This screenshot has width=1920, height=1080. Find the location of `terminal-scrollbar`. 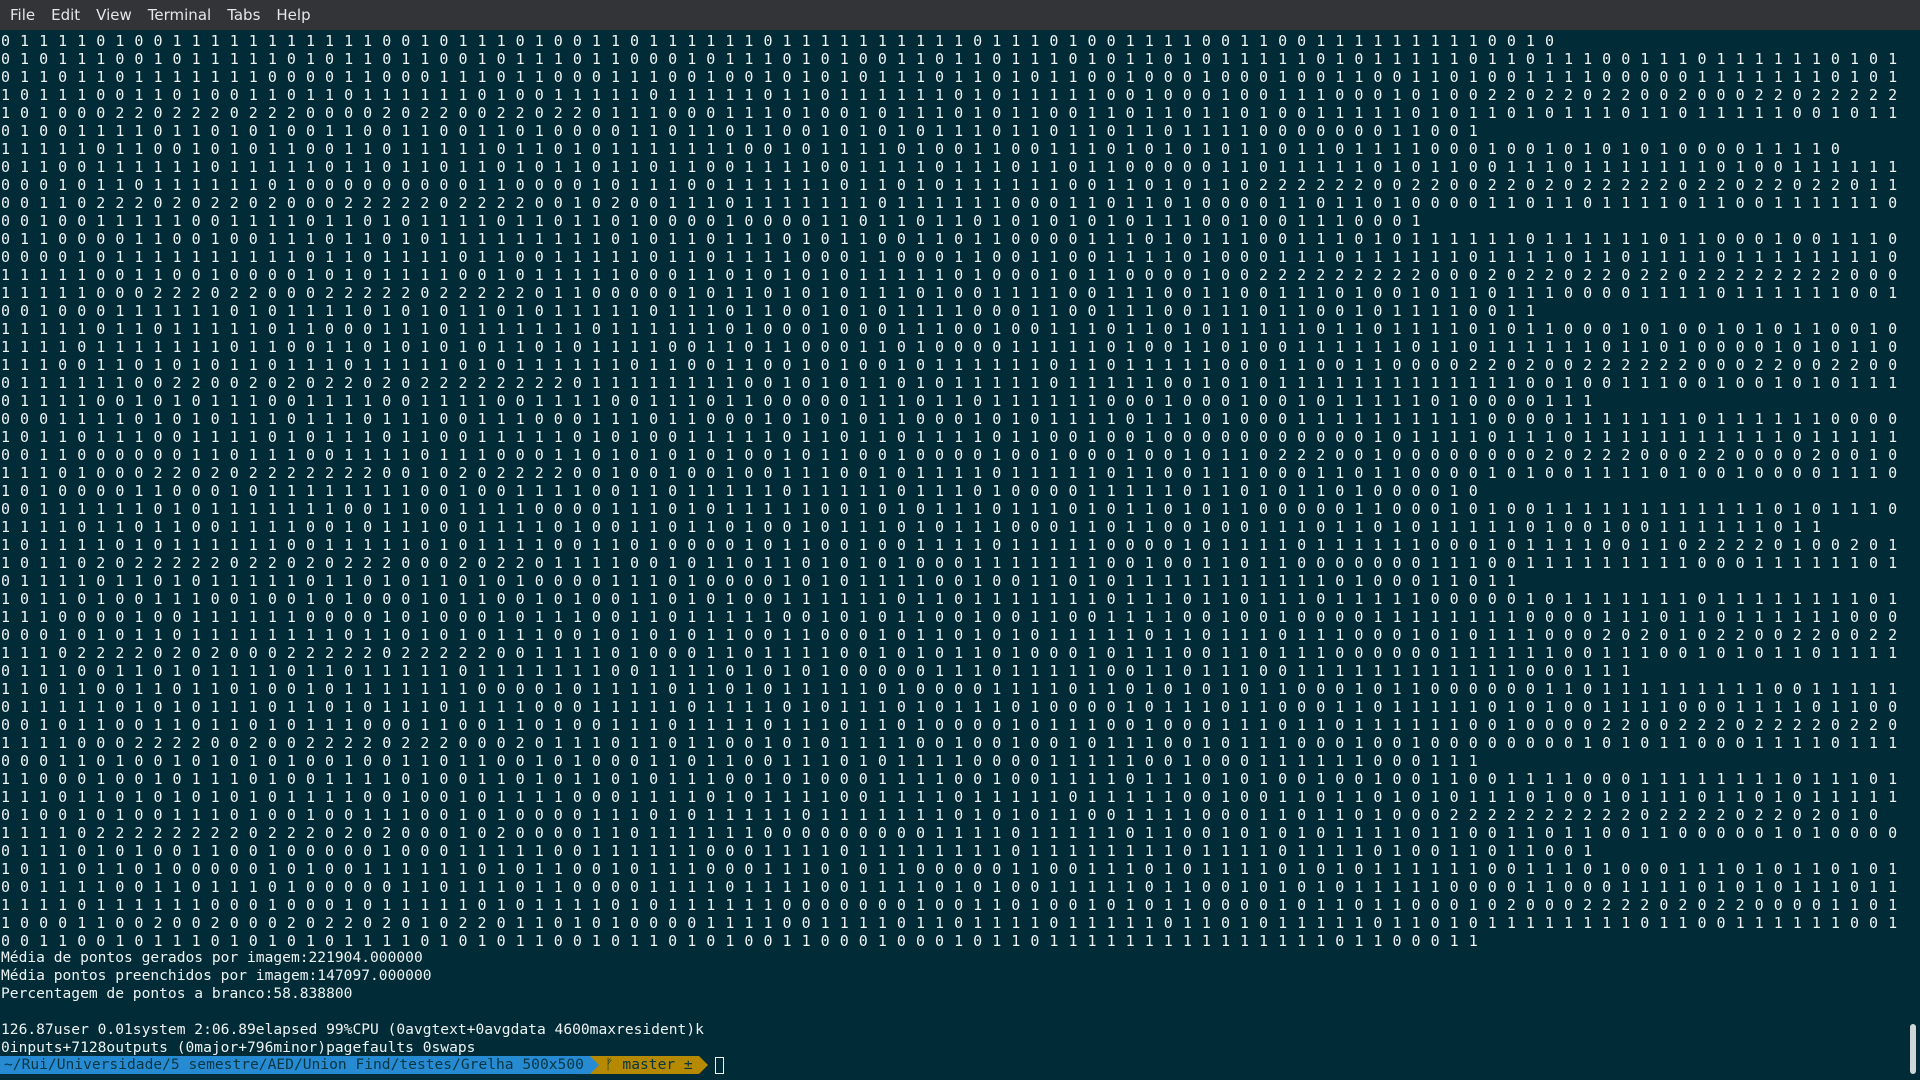

terminal-scrollbar is located at coordinates (1913, 555).